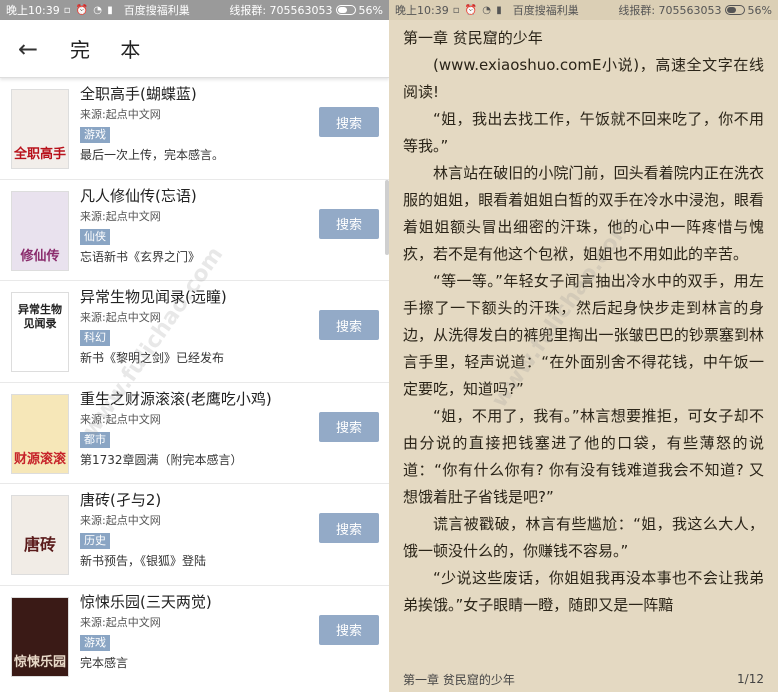  I want to click on genre-tag: 历史, so click(95, 541).